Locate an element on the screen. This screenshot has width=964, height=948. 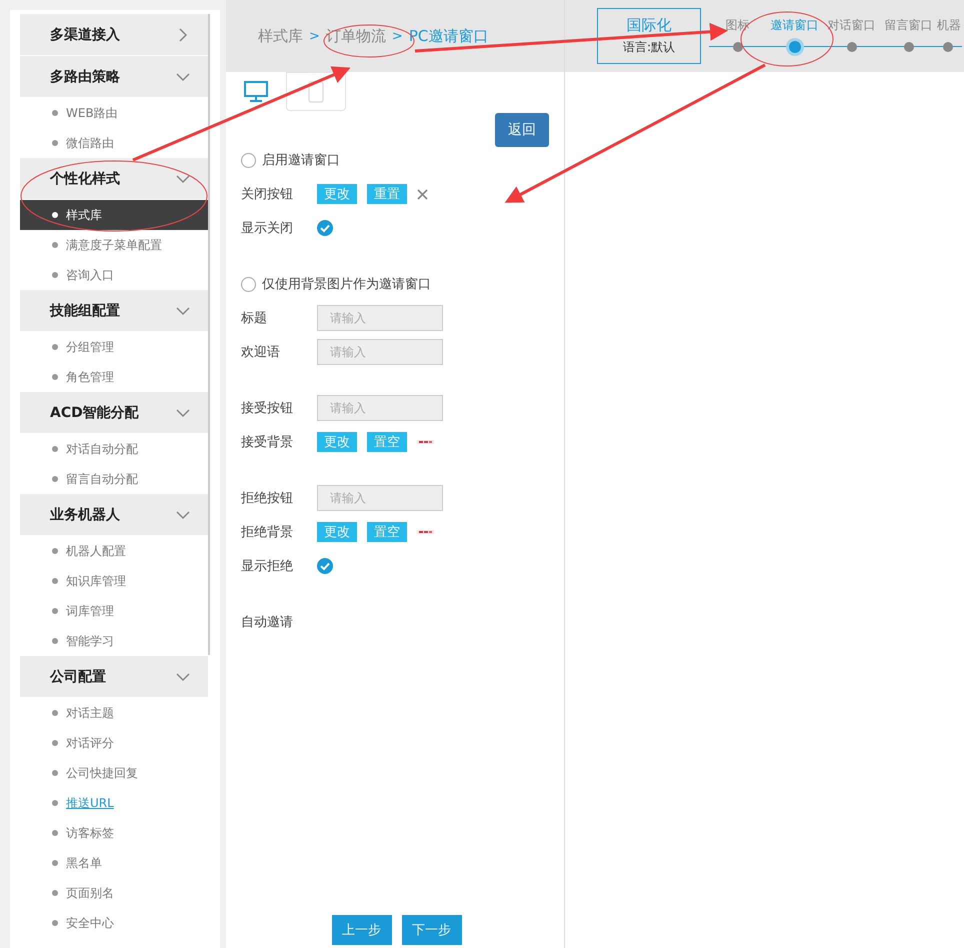
field-label: 关闭按钮 is located at coordinates (267, 194).